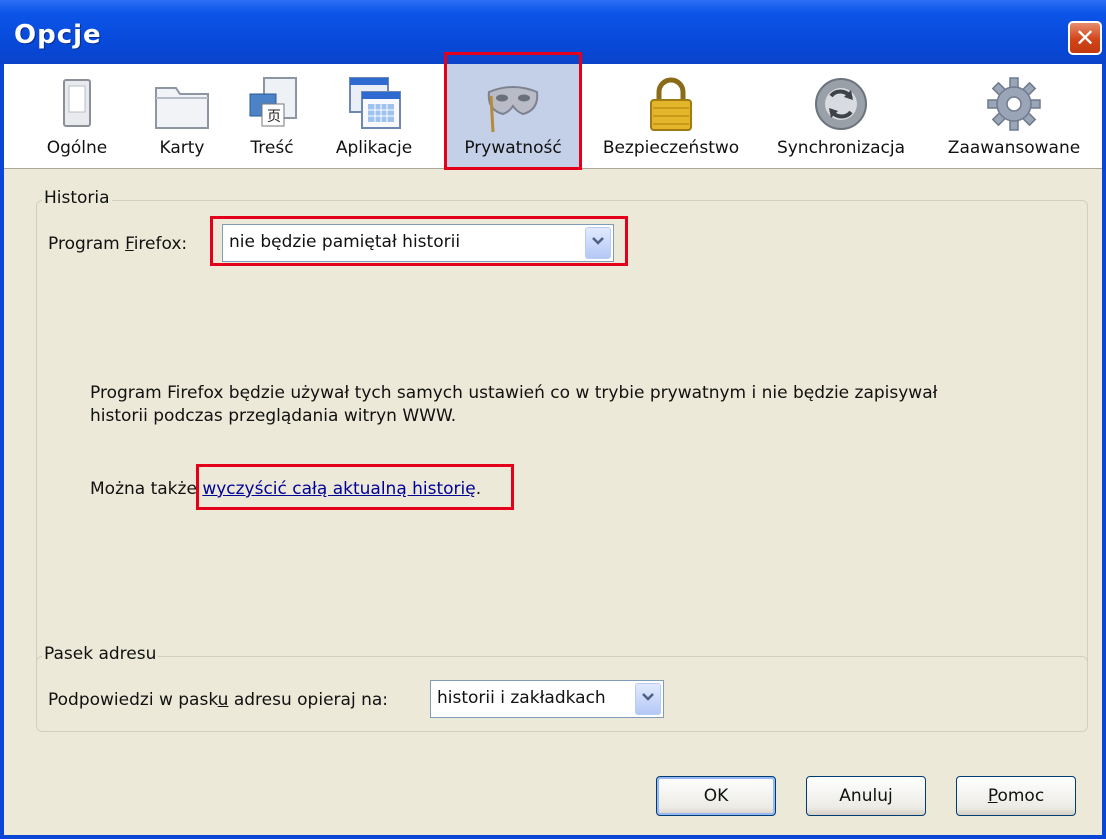 Image resolution: width=1106 pixels, height=839 pixels. What do you see at coordinates (841, 104) in the screenshot?
I see `sync-icon` at bounding box center [841, 104].